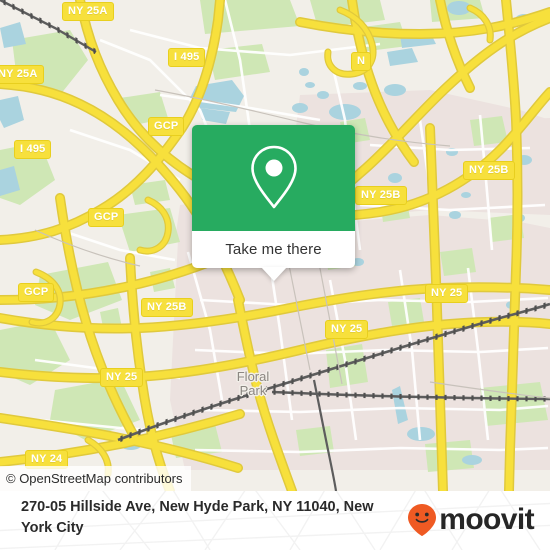 This screenshot has width=550, height=550. What do you see at coordinates (273, 249) in the screenshot?
I see `take-me-there-label: Take me there` at bounding box center [273, 249].